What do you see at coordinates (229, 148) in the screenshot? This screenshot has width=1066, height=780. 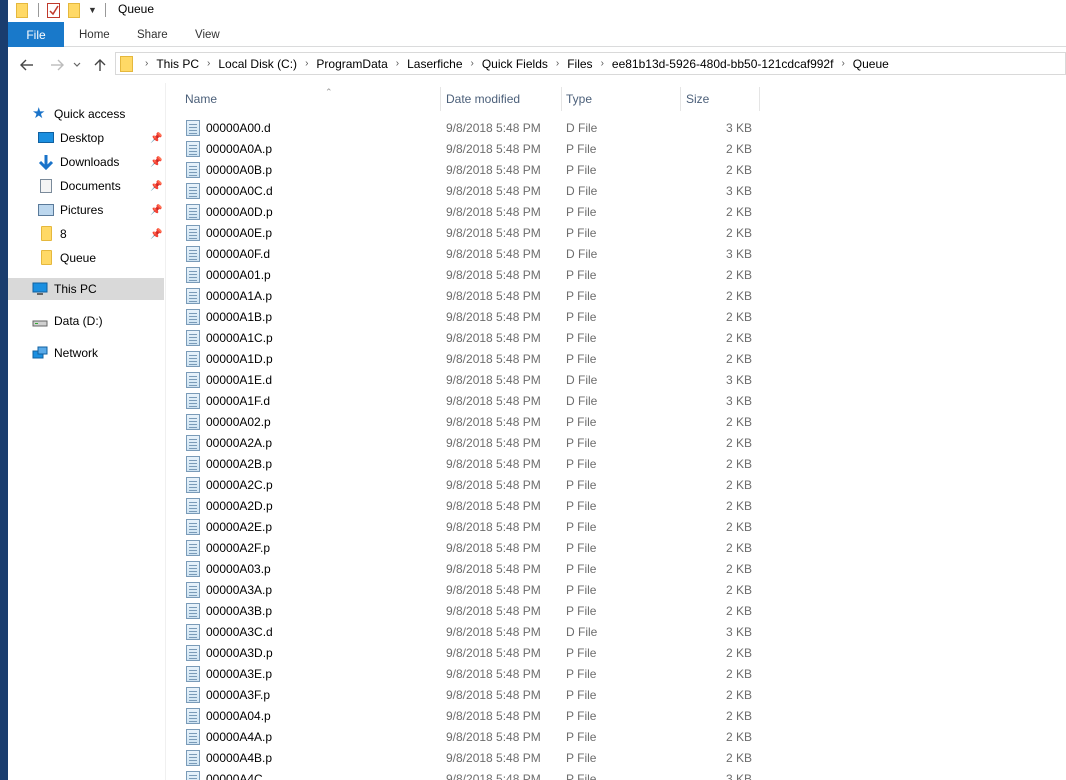 I see `file-name-cell: 00000A0A.p` at bounding box center [229, 148].